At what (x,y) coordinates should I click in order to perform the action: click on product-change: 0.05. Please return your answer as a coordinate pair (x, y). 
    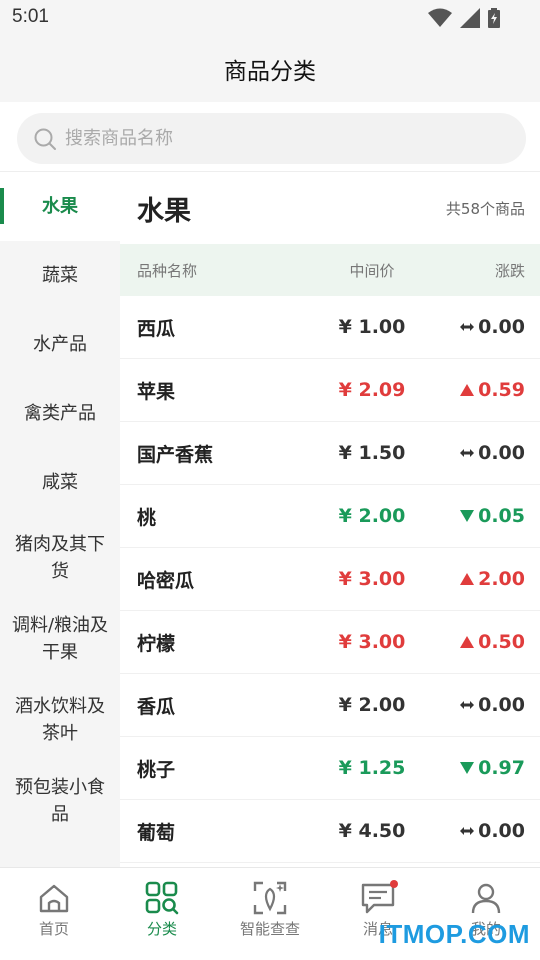
    Looking at the image, I should click on (486, 516).